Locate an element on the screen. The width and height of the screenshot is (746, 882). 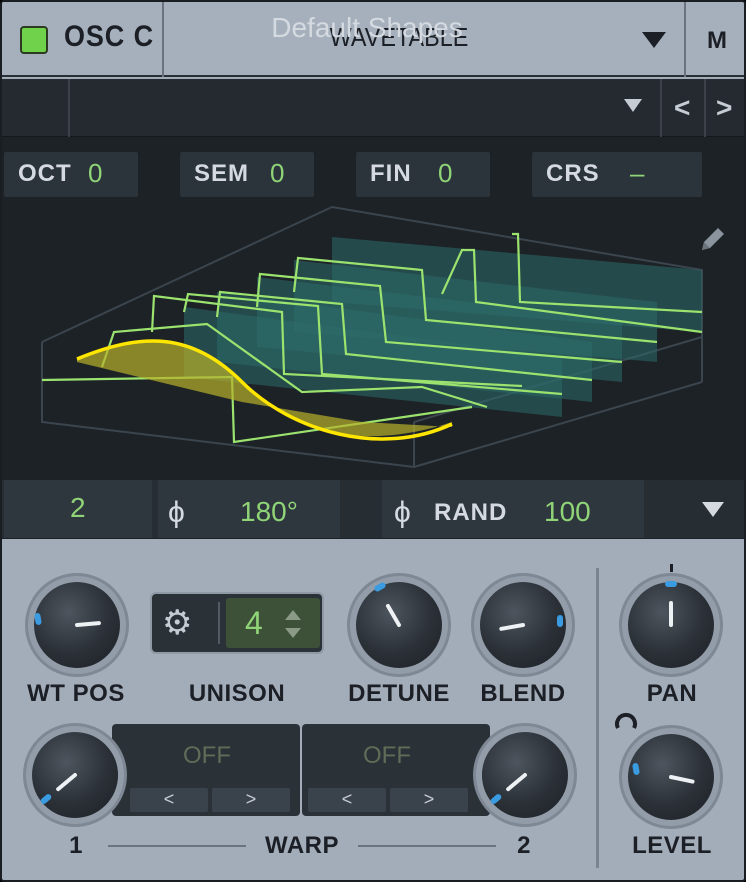
fine-label: FIN is located at coordinates (391, 173).